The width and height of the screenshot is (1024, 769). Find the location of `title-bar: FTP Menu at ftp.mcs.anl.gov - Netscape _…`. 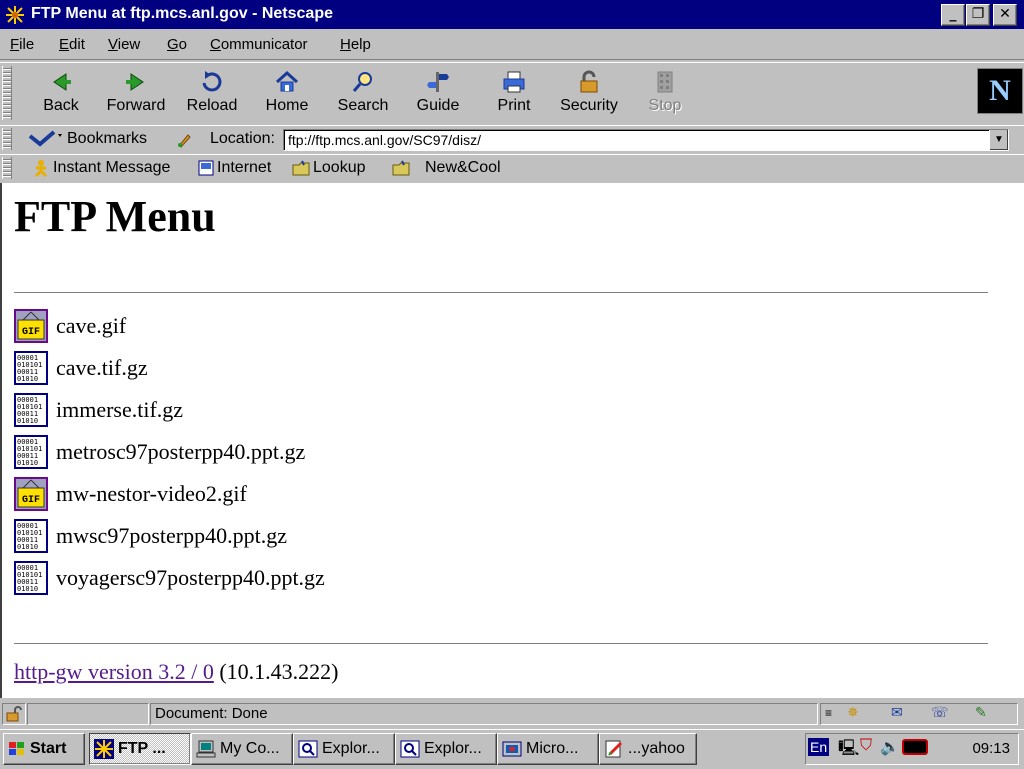

title-bar: FTP Menu at ftp.mcs.anl.gov - Netscape _… is located at coordinates (512, 14).